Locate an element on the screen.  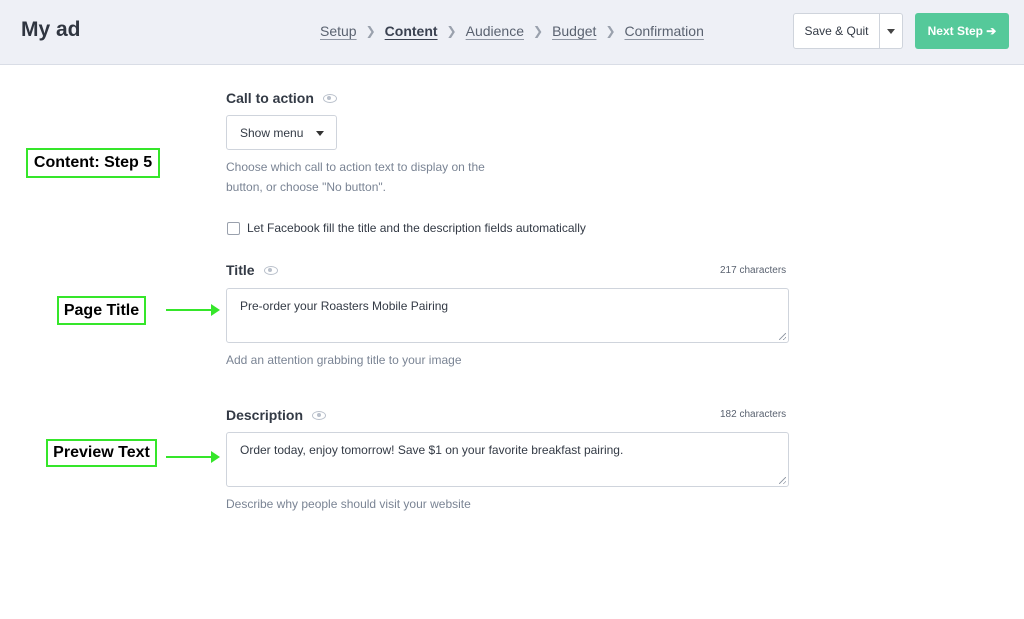
step-budget: Budget is located at coordinates (574, 31).